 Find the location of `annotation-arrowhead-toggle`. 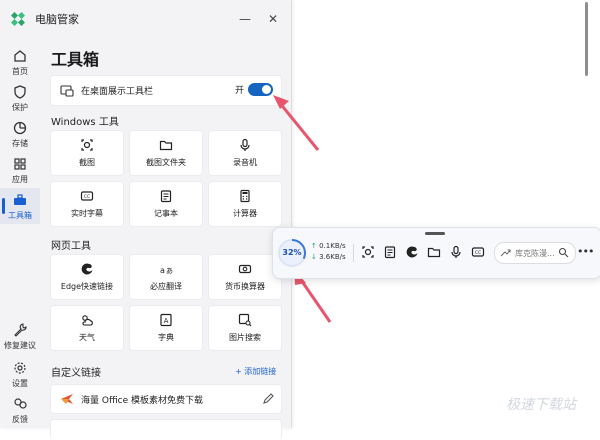

annotation-arrowhead-toggle is located at coordinates (281, 102).